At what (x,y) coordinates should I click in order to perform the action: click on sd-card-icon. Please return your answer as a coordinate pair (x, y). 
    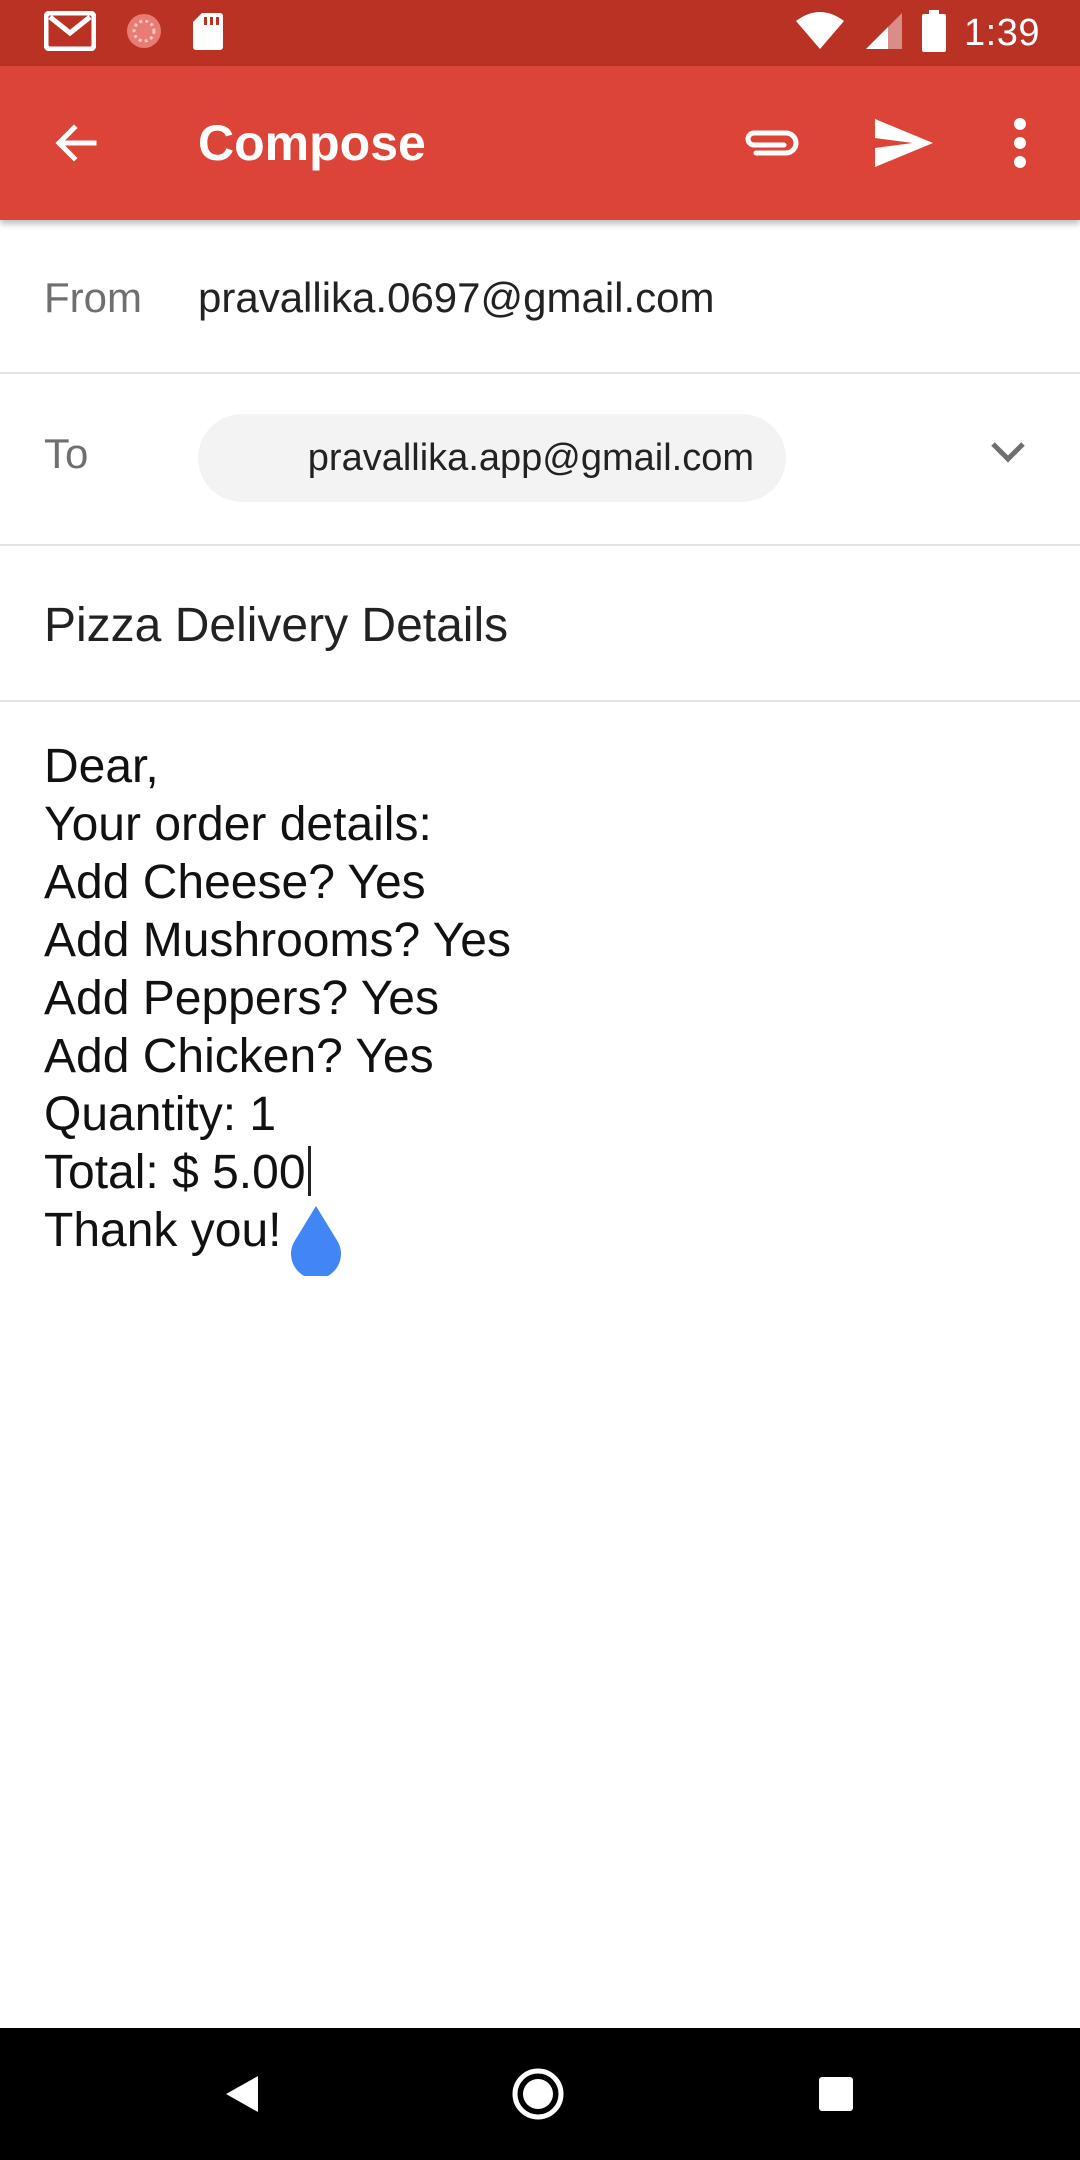
    Looking at the image, I should click on (208, 33).